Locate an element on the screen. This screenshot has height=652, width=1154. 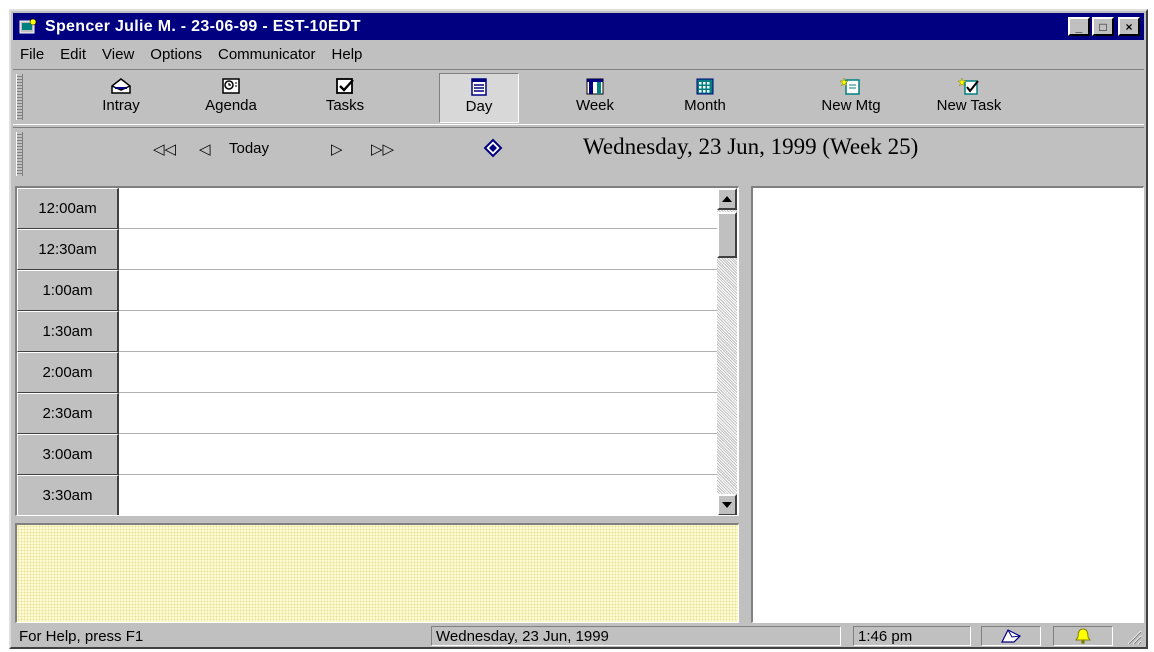
go-to-date-icon is located at coordinates (493, 148).